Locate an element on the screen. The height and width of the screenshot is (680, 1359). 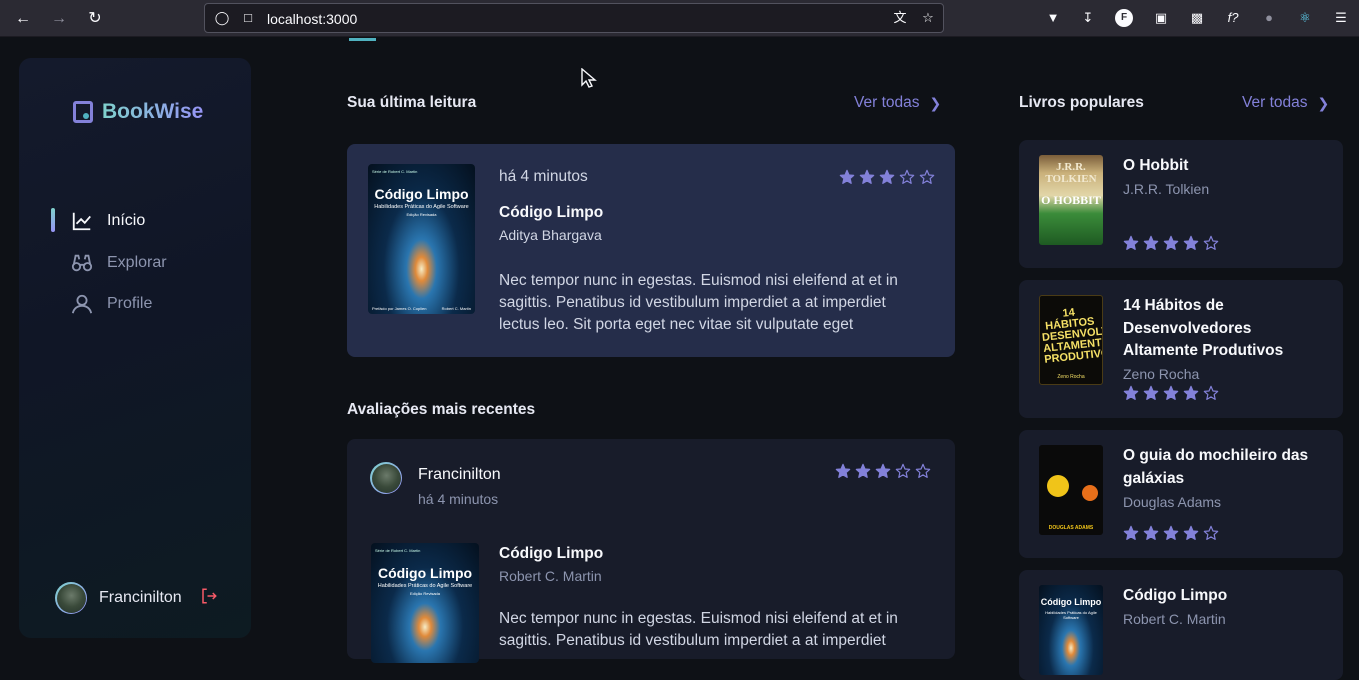
book-author: Aditya Bhargava is located at coordinates (550, 235).